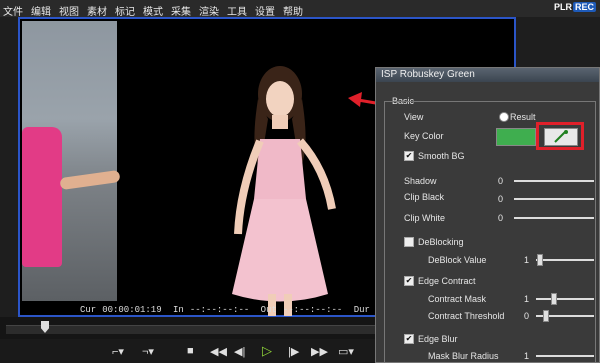 The width and height of the screenshot is (600, 363). What do you see at coordinates (293, 10) in the screenshot?
I see `menu-help: 帮助` at bounding box center [293, 10].